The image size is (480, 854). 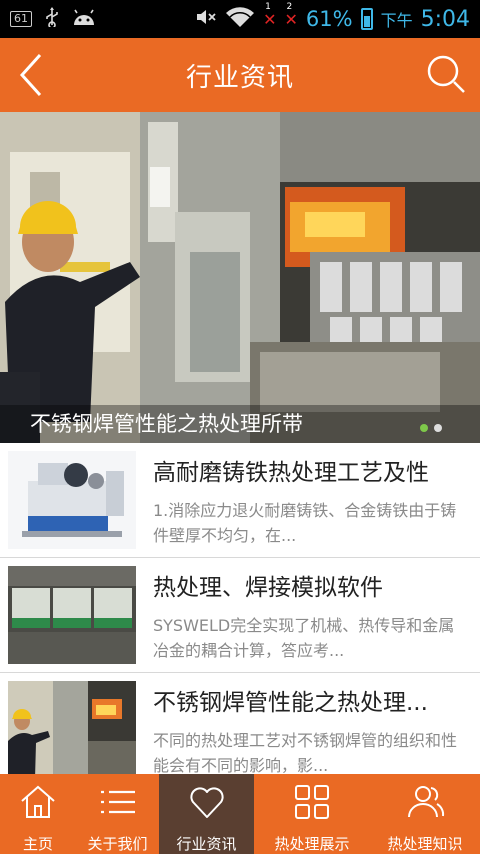 What do you see at coordinates (396, 20) in the screenshot?
I see `ampm: 下午` at bounding box center [396, 20].